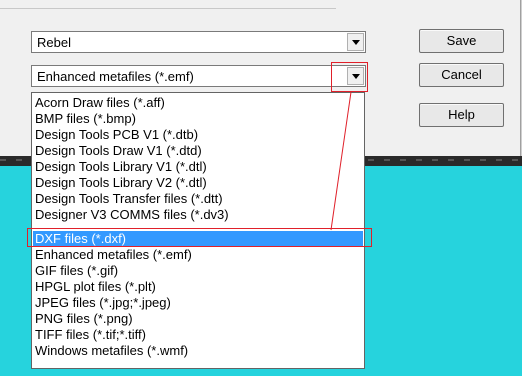 The height and width of the screenshot is (376, 532). Describe the element at coordinates (54, 42) in the screenshot. I see `filename-combo-value: Rebel` at that location.